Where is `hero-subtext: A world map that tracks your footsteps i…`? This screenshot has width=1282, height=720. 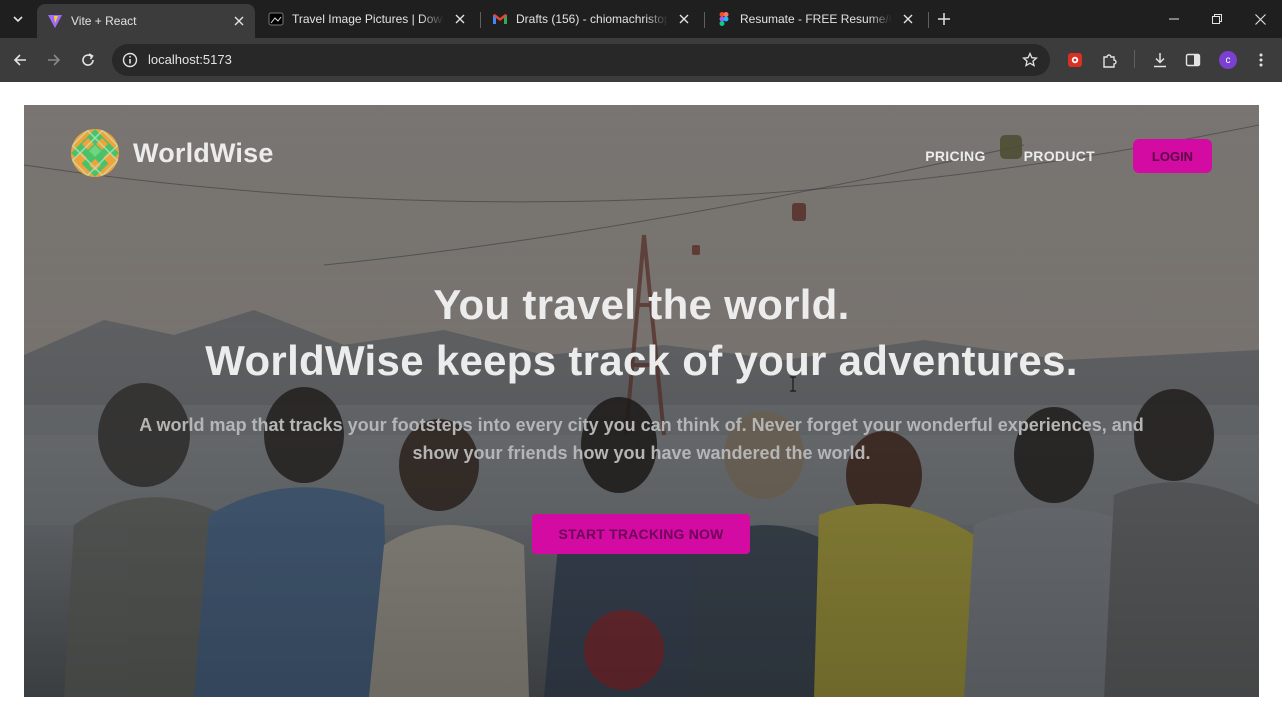 hero-subtext: A world map that tracks your footsteps i… is located at coordinates (641, 439).